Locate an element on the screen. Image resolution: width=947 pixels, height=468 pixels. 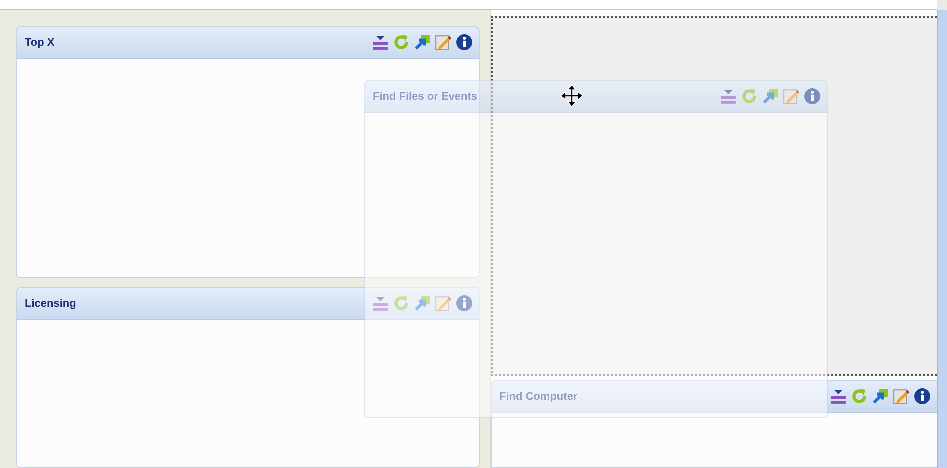
panel-title: Top X is located at coordinates (40, 42).